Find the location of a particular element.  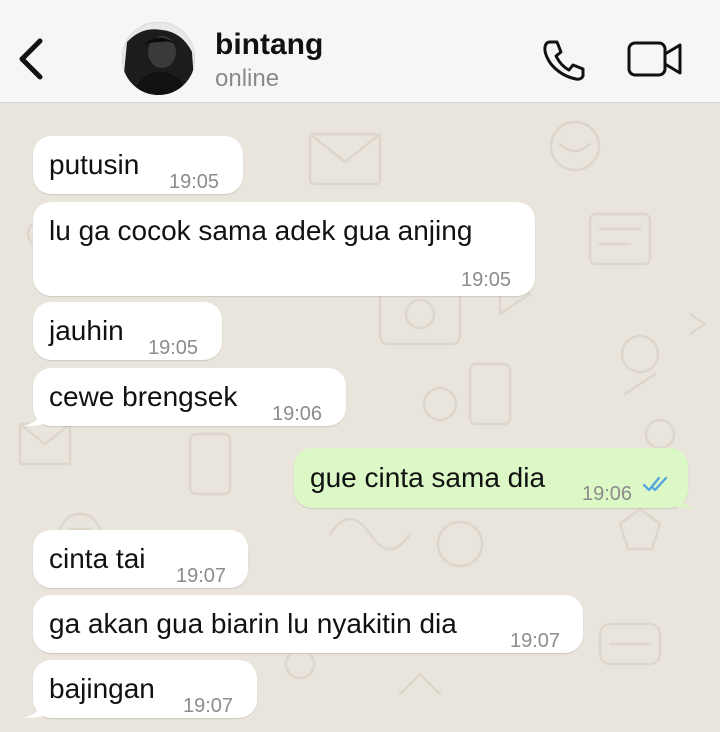

double-check-icon is located at coordinates (655, 484).